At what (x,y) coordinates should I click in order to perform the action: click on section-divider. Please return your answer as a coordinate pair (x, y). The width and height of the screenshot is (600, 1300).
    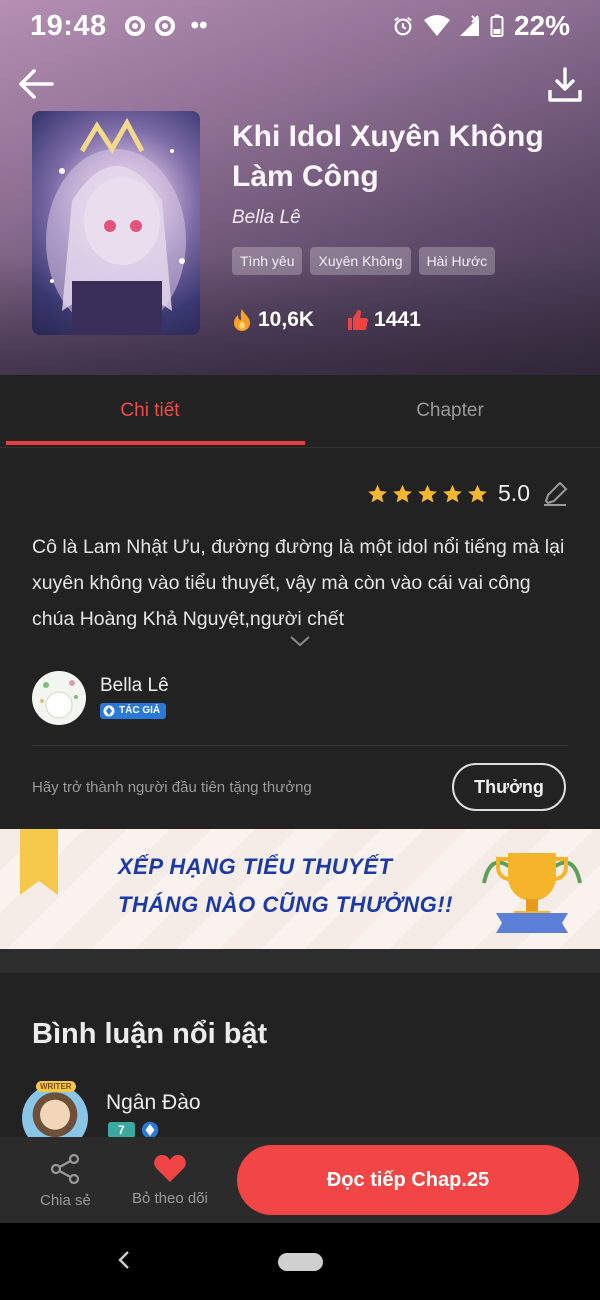
    Looking at the image, I should click on (300, 961).